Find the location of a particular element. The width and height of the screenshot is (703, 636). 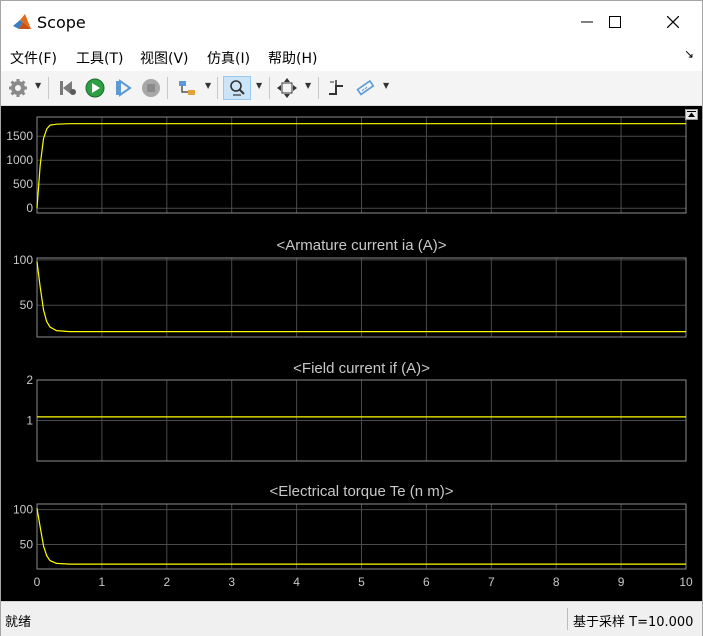

signal-select-dropdown-icon: ▼ is located at coordinates (208, 85).